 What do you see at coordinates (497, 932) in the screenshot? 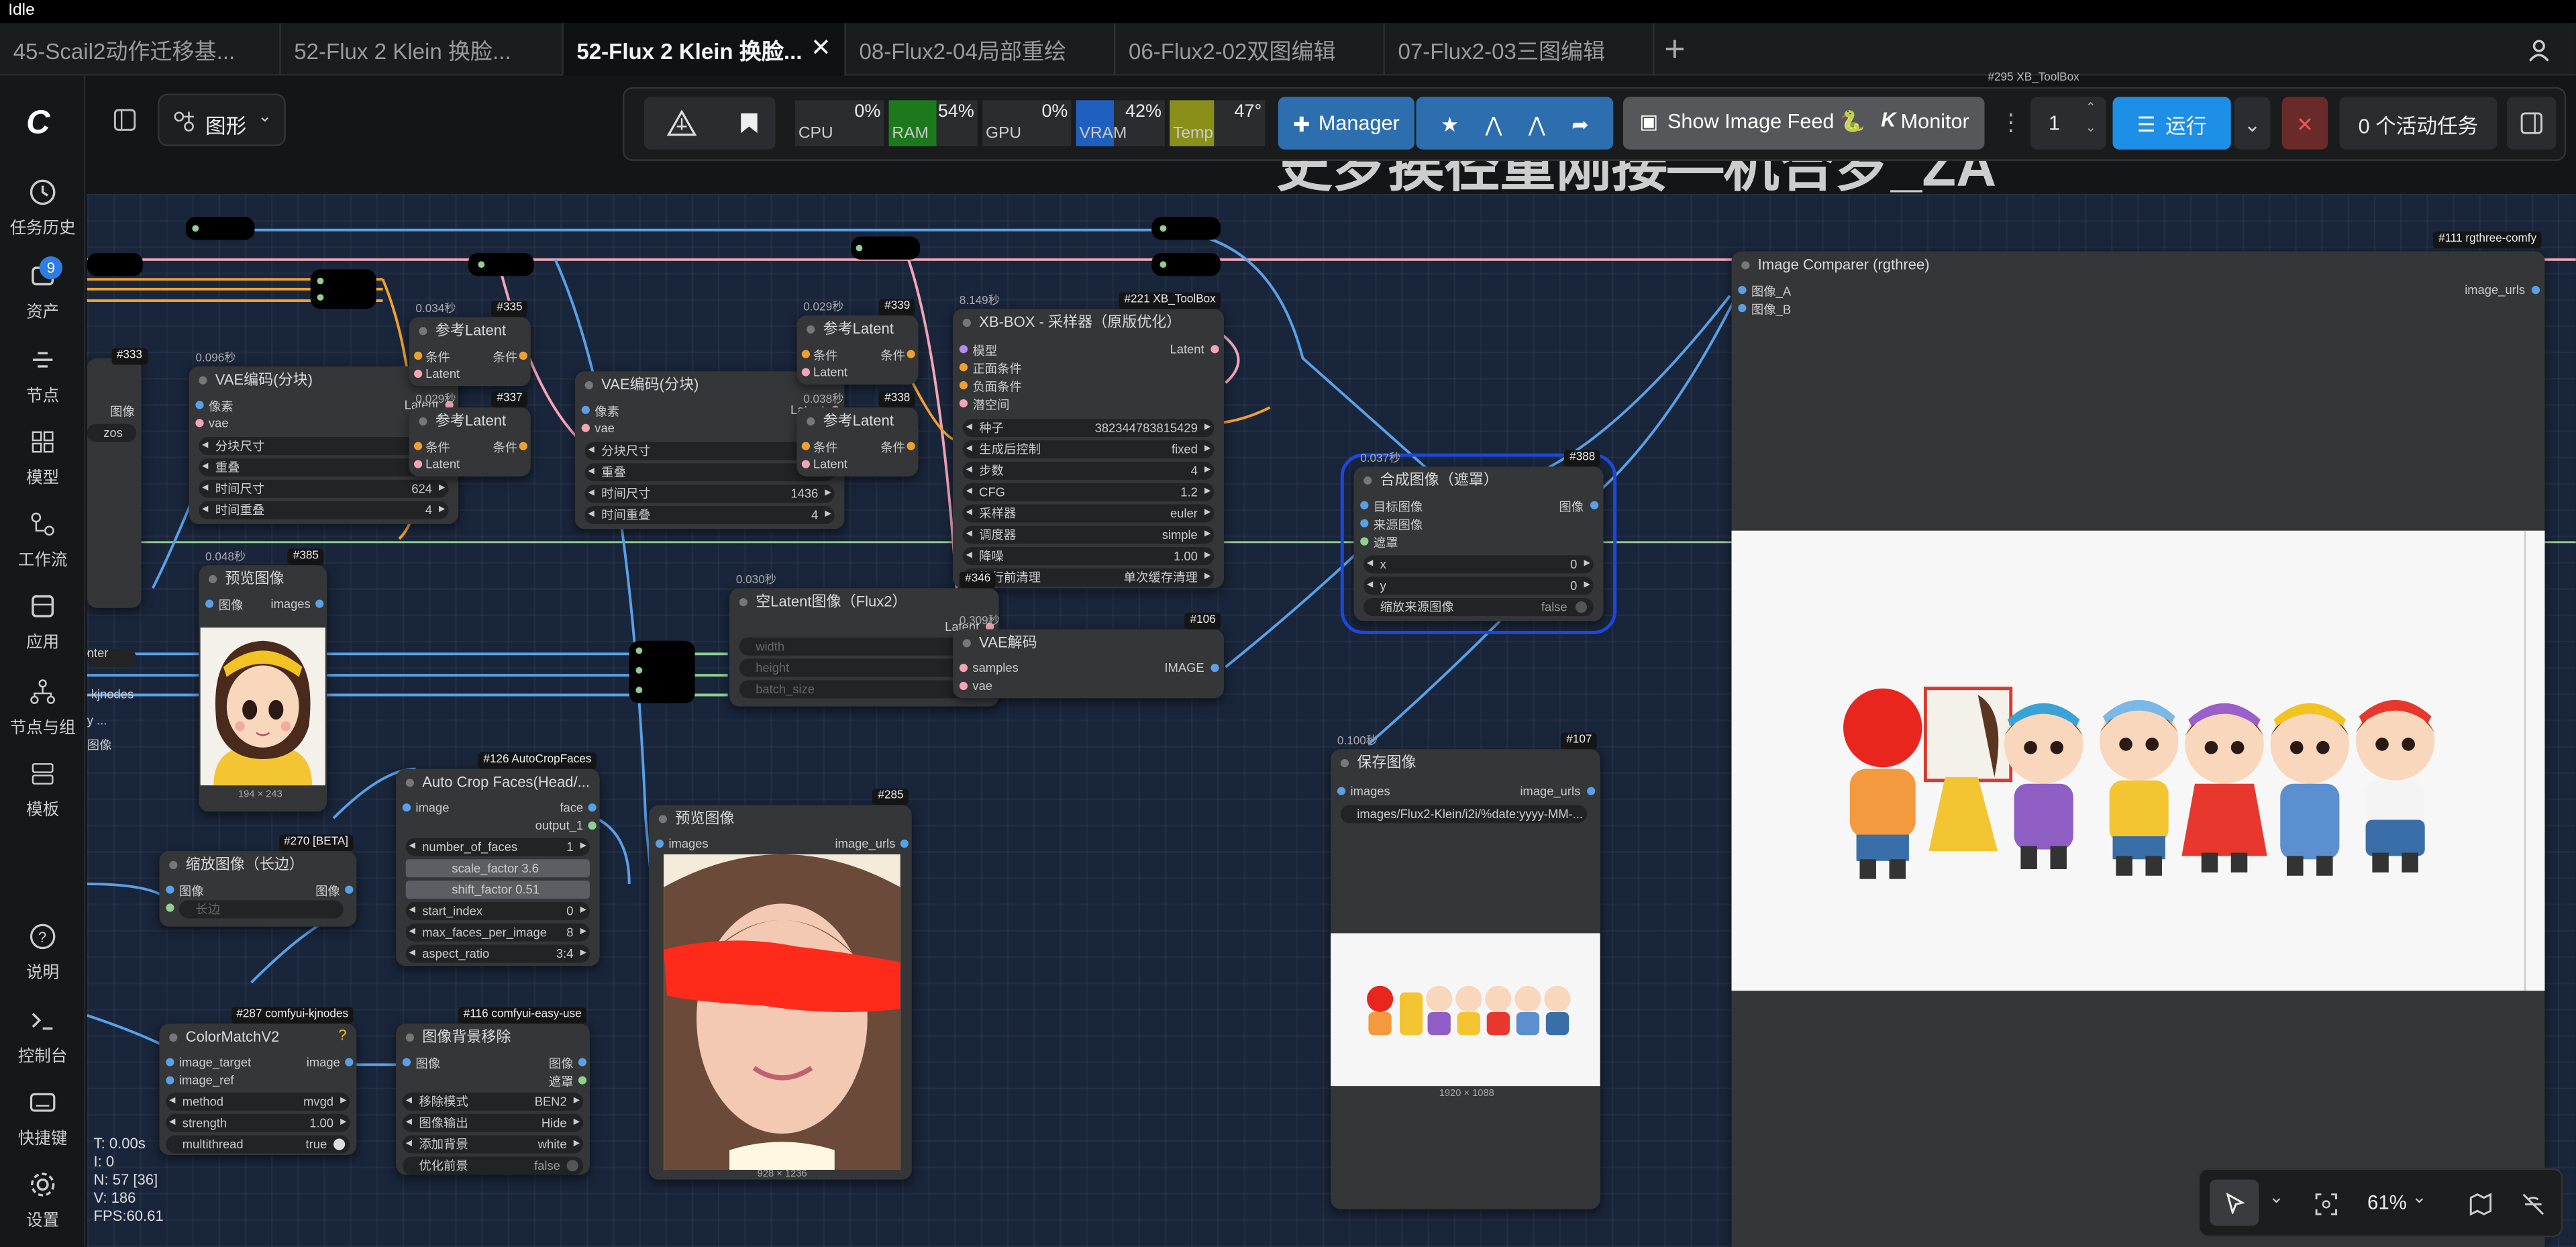
I see `widget-max-faces: max_faces_per_image8` at bounding box center [497, 932].